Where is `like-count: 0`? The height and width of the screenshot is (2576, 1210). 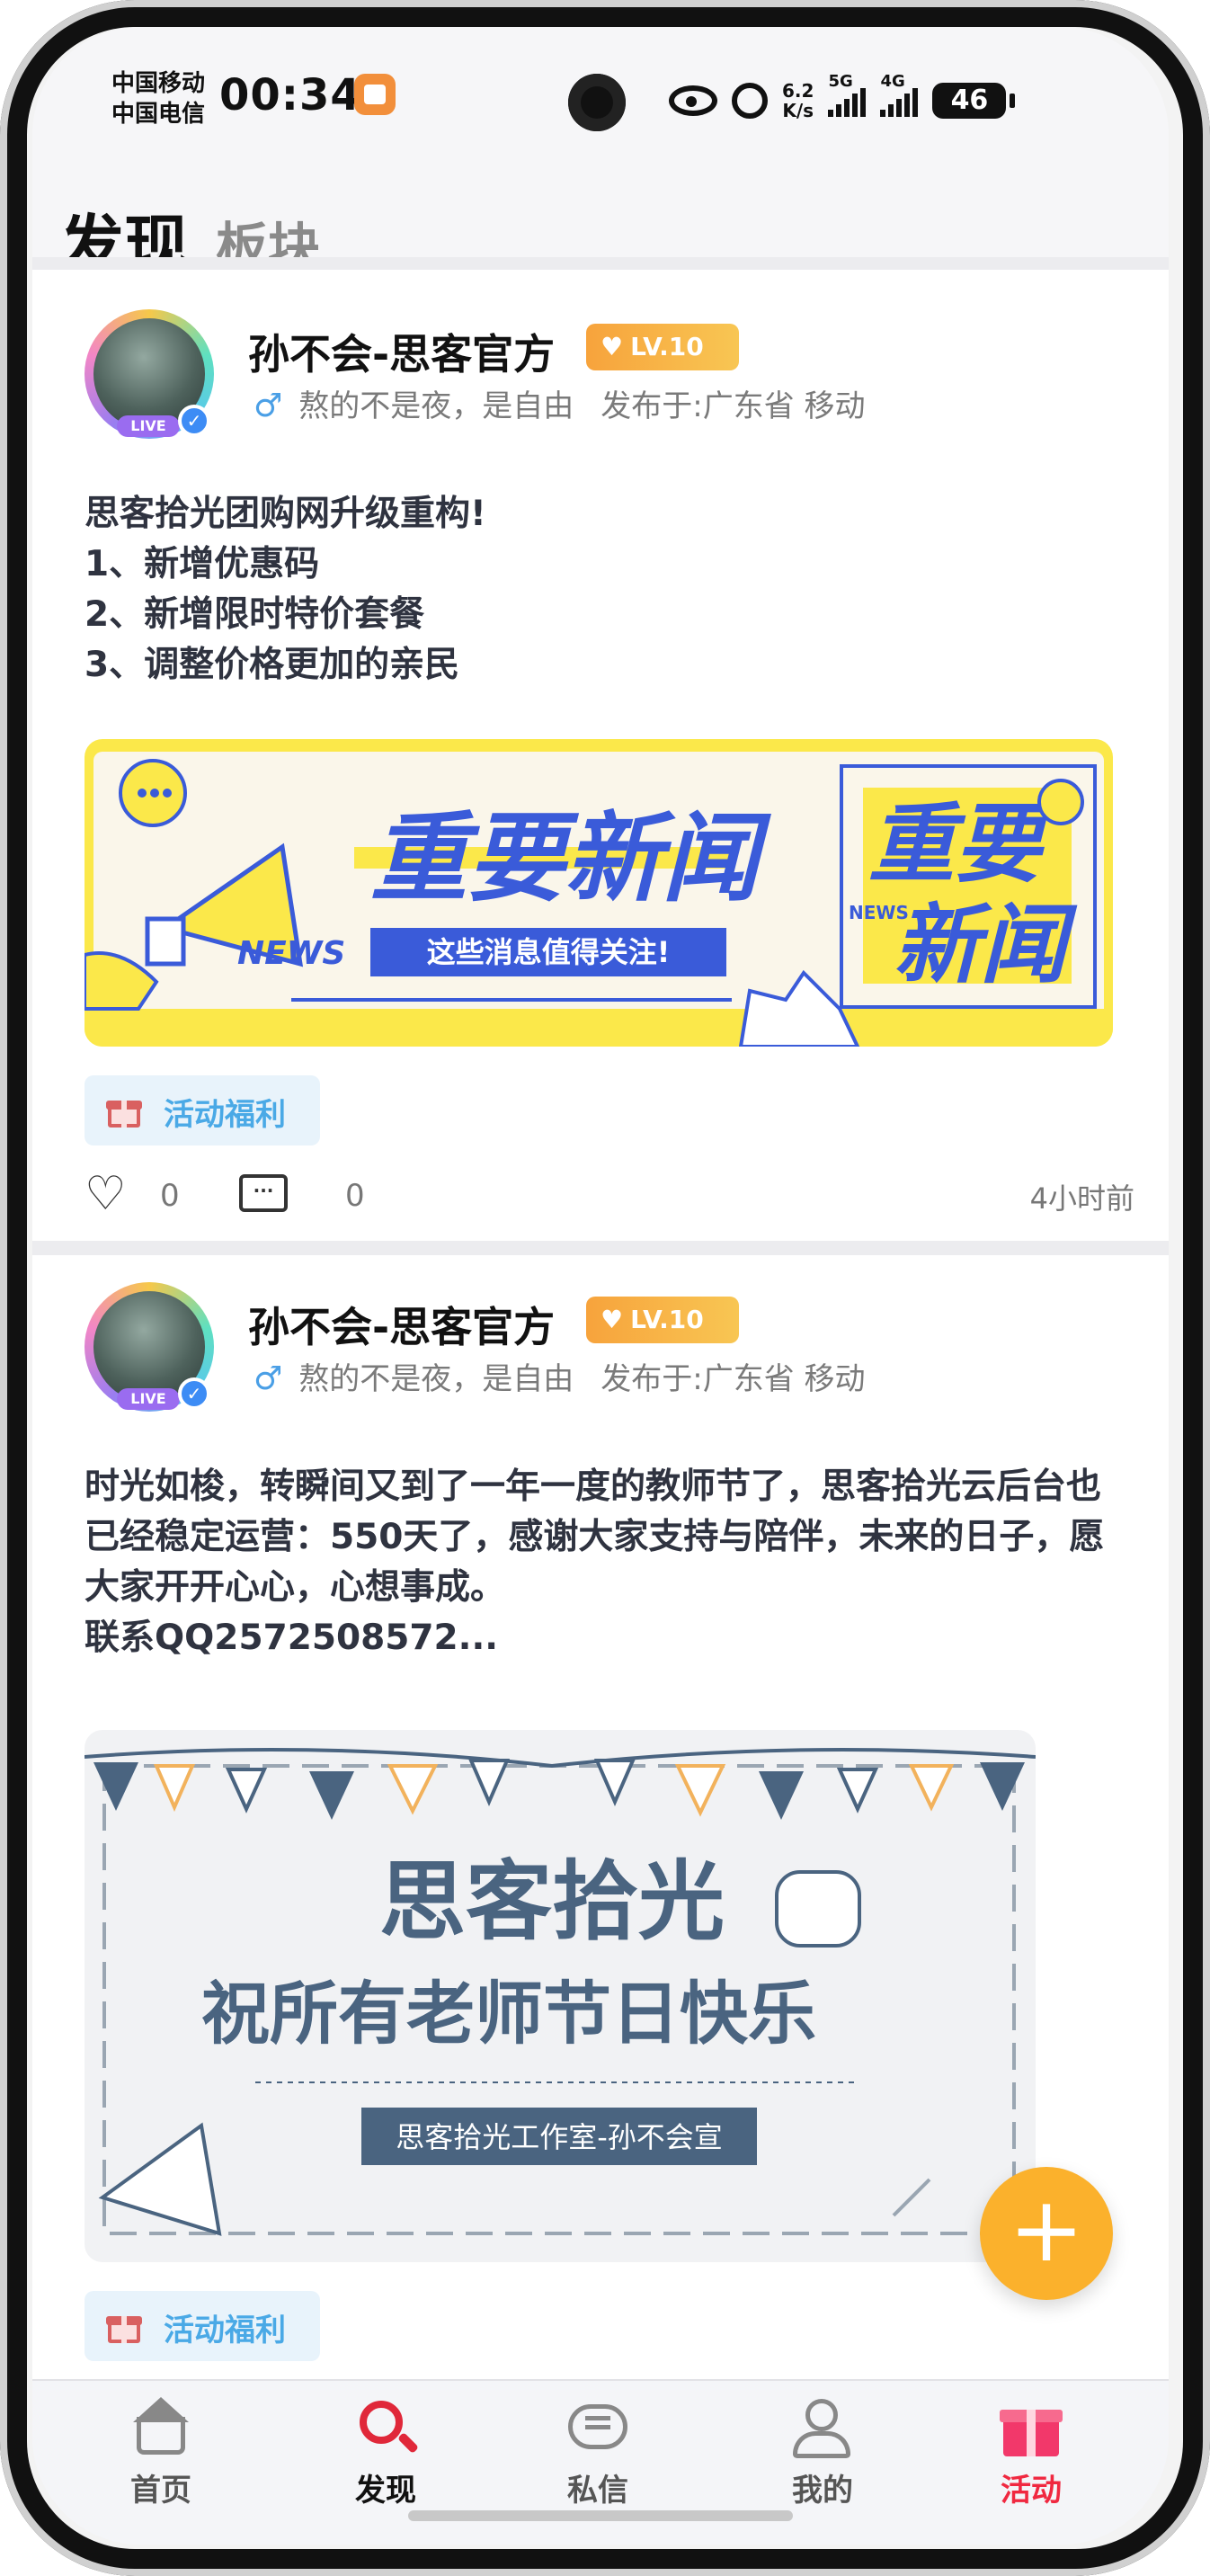 like-count: 0 is located at coordinates (170, 1196).